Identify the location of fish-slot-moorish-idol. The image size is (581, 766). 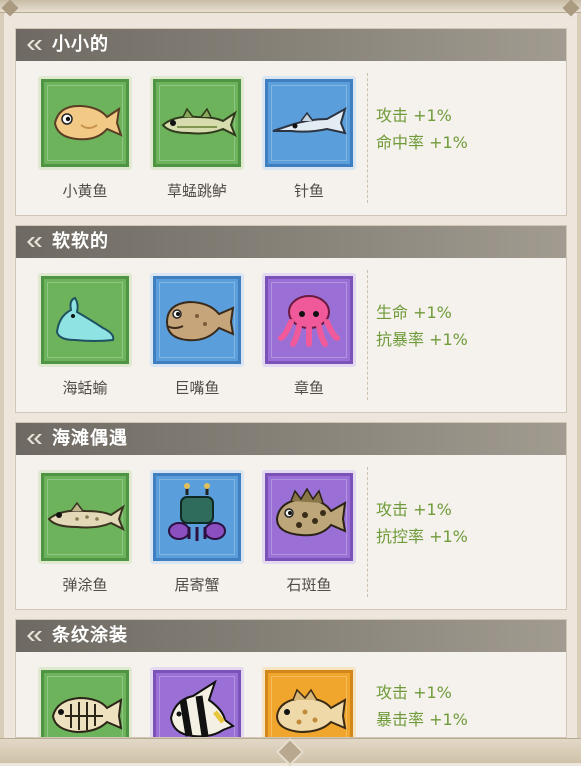
(197, 702).